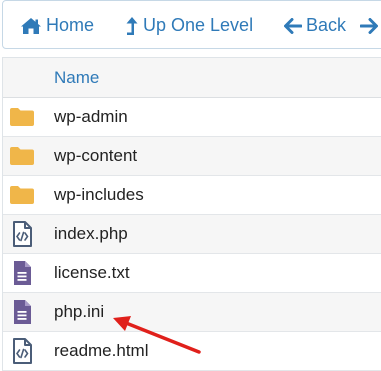  I want to click on file-name: license.txt, so click(92, 272).